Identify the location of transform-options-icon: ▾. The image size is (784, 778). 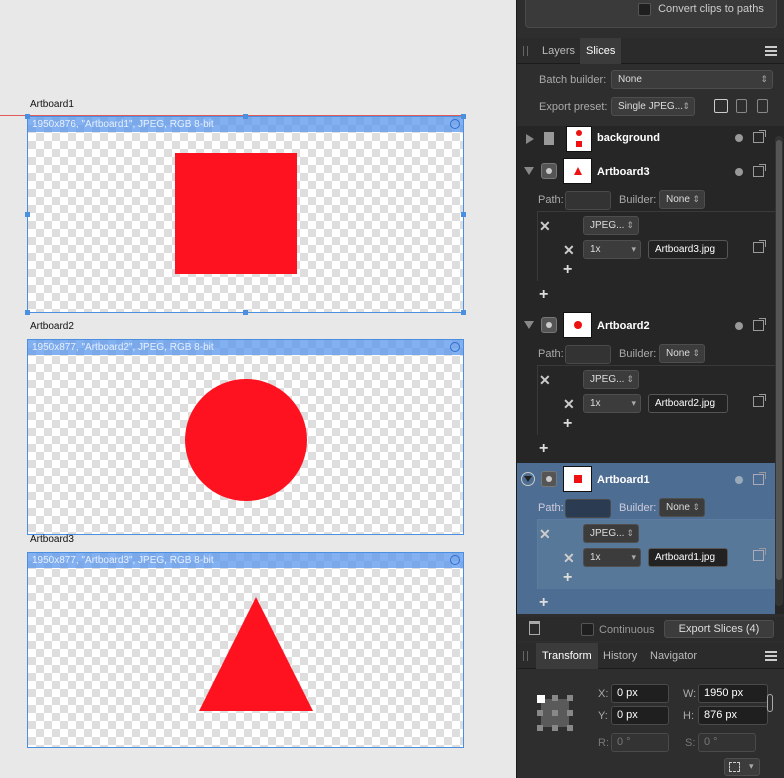
(742, 767).